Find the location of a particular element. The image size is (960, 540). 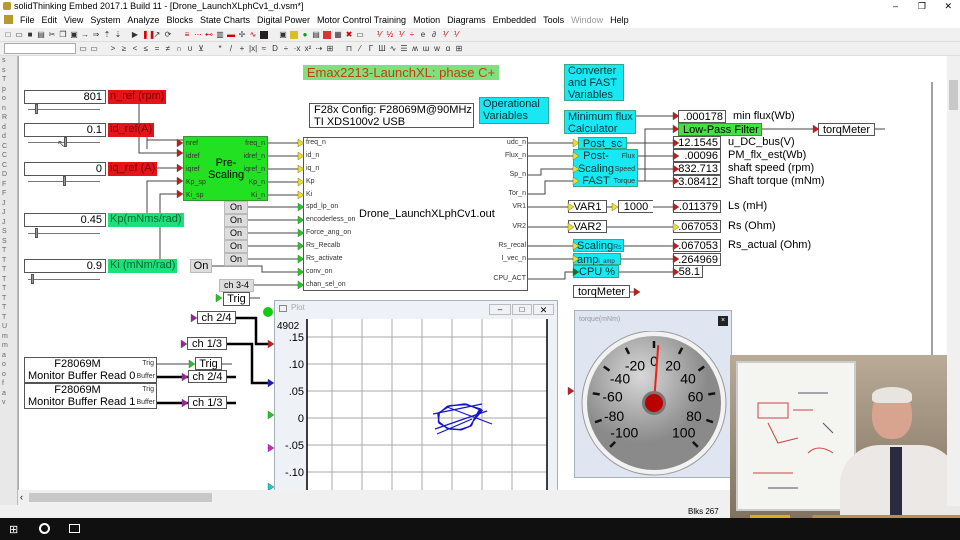

ch24-label: ch 2/4 is located at coordinates (207, 376).